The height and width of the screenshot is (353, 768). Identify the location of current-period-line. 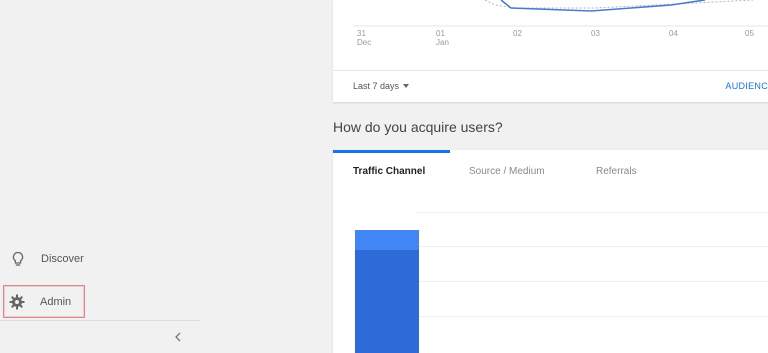
(603, 6).